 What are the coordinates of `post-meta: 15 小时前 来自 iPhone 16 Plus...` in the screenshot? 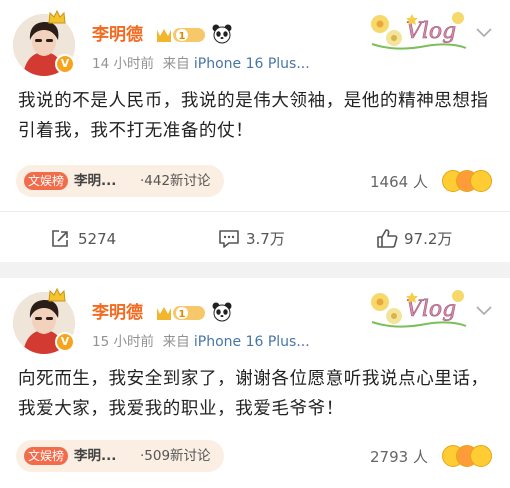 It's located at (201, 342).